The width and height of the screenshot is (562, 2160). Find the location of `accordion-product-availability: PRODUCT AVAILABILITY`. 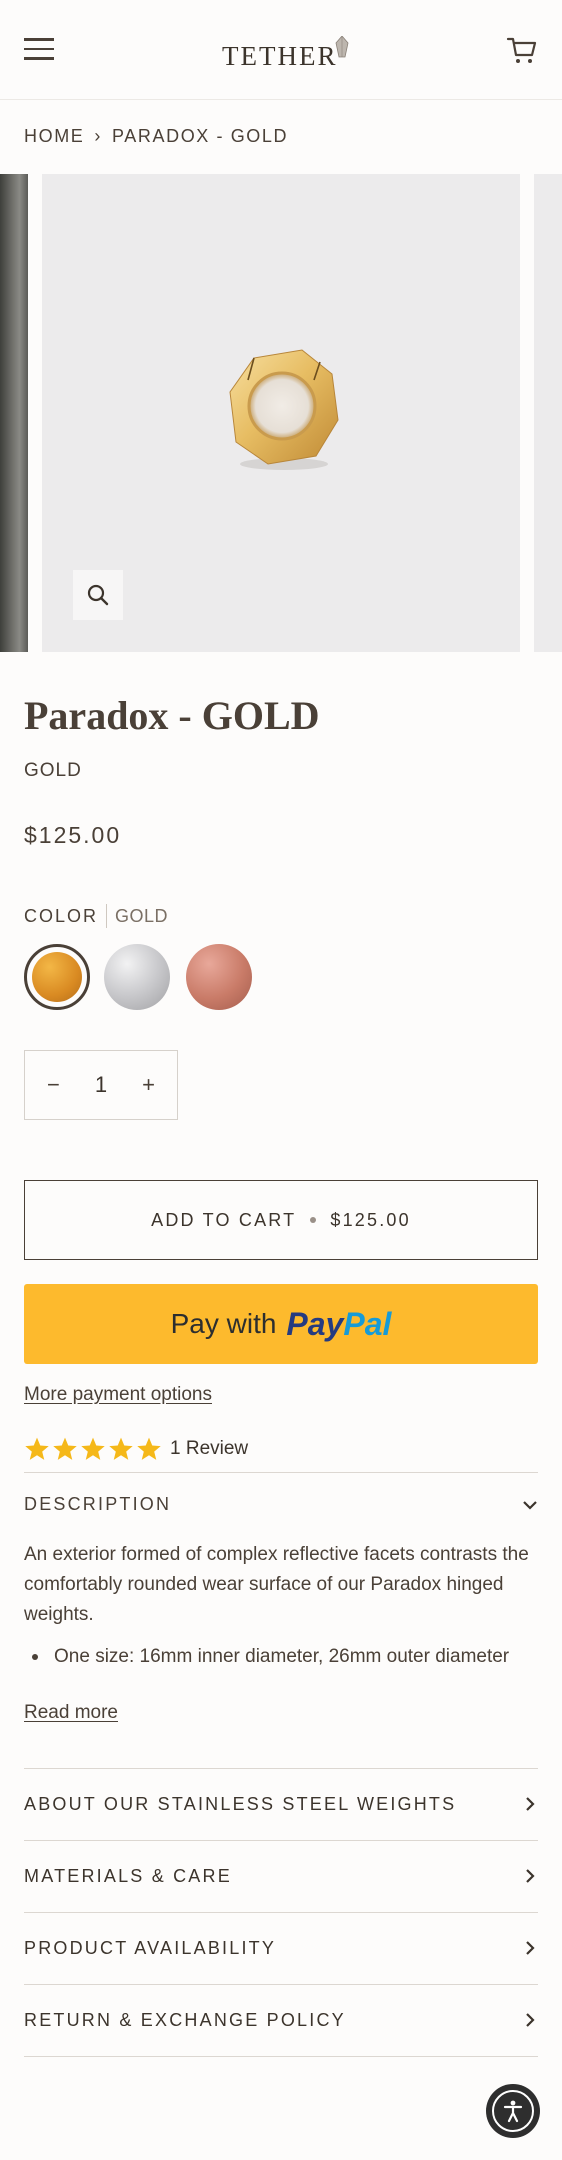

accordion-product-availability: PRODUCT AVAILABILITY is located at coordinates (281, 1948).